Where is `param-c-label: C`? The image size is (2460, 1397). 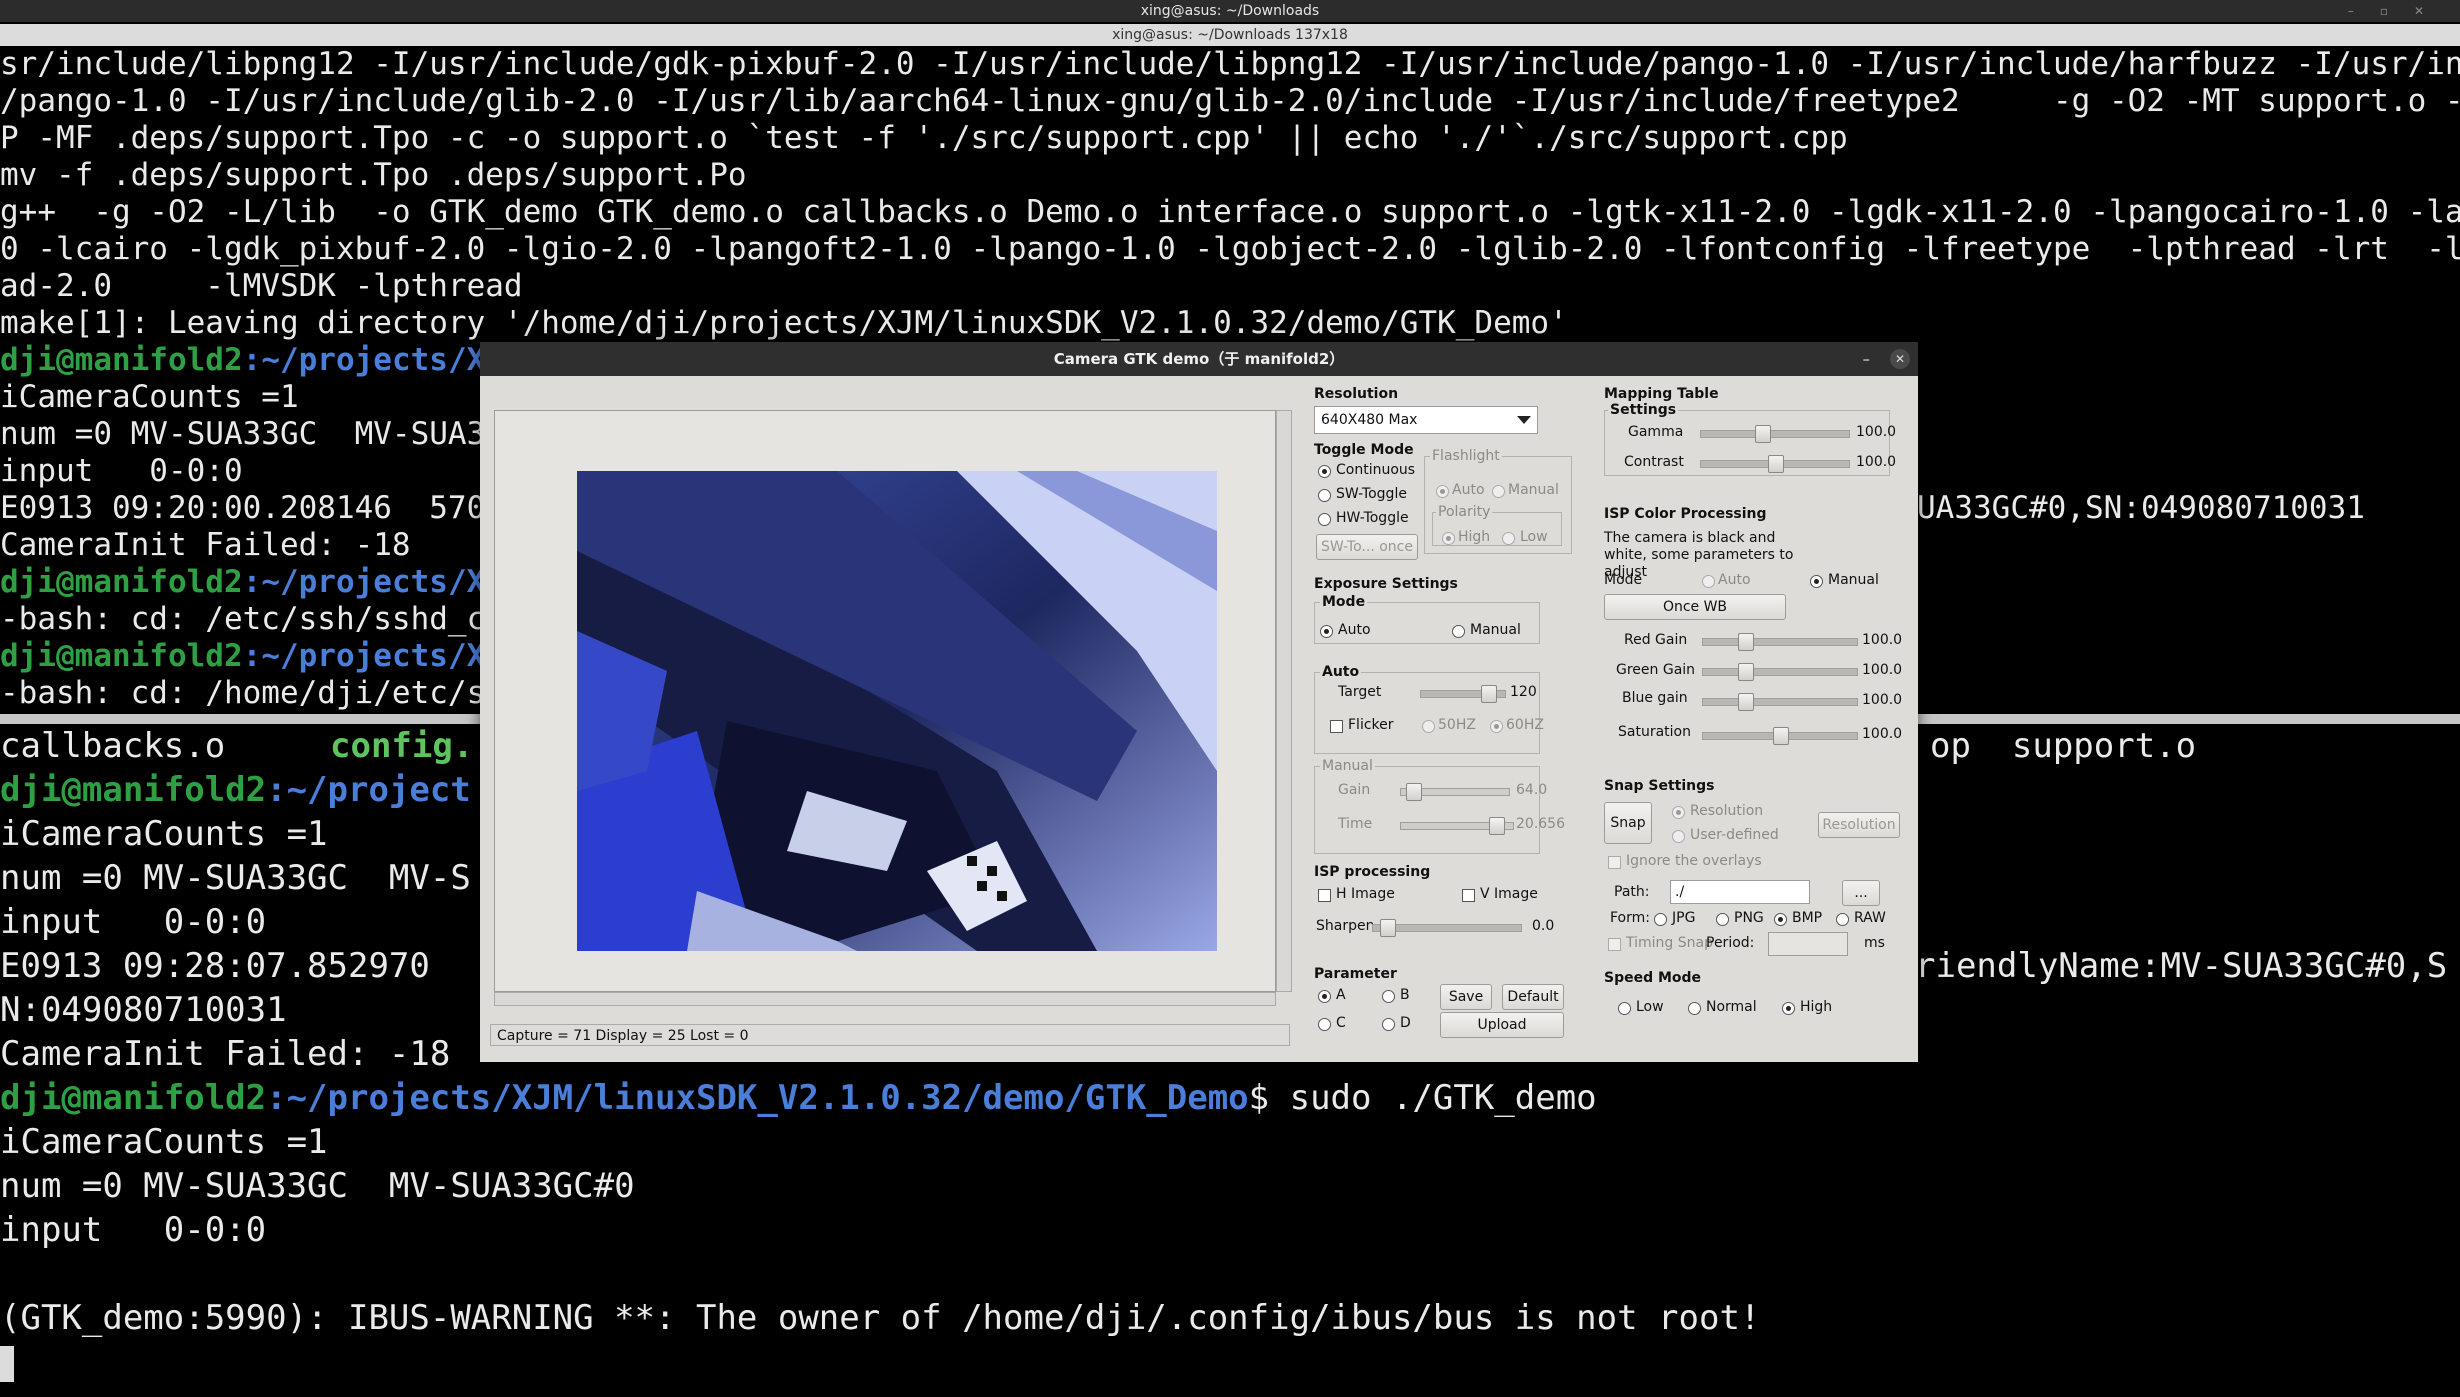
param-c-label: C is located at coordinates (1341, 1023).